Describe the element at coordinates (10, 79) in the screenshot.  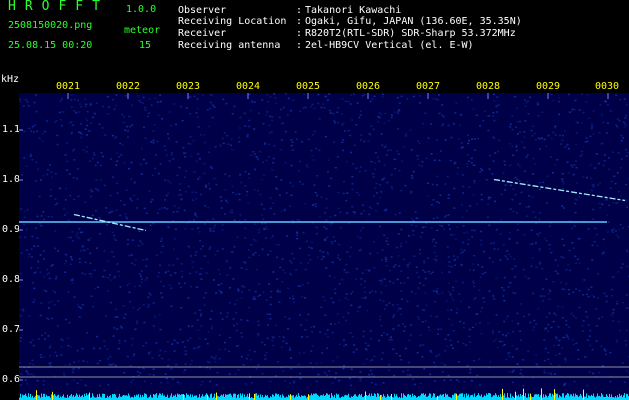
I see `frequency-unit-label: kHz` at that location.